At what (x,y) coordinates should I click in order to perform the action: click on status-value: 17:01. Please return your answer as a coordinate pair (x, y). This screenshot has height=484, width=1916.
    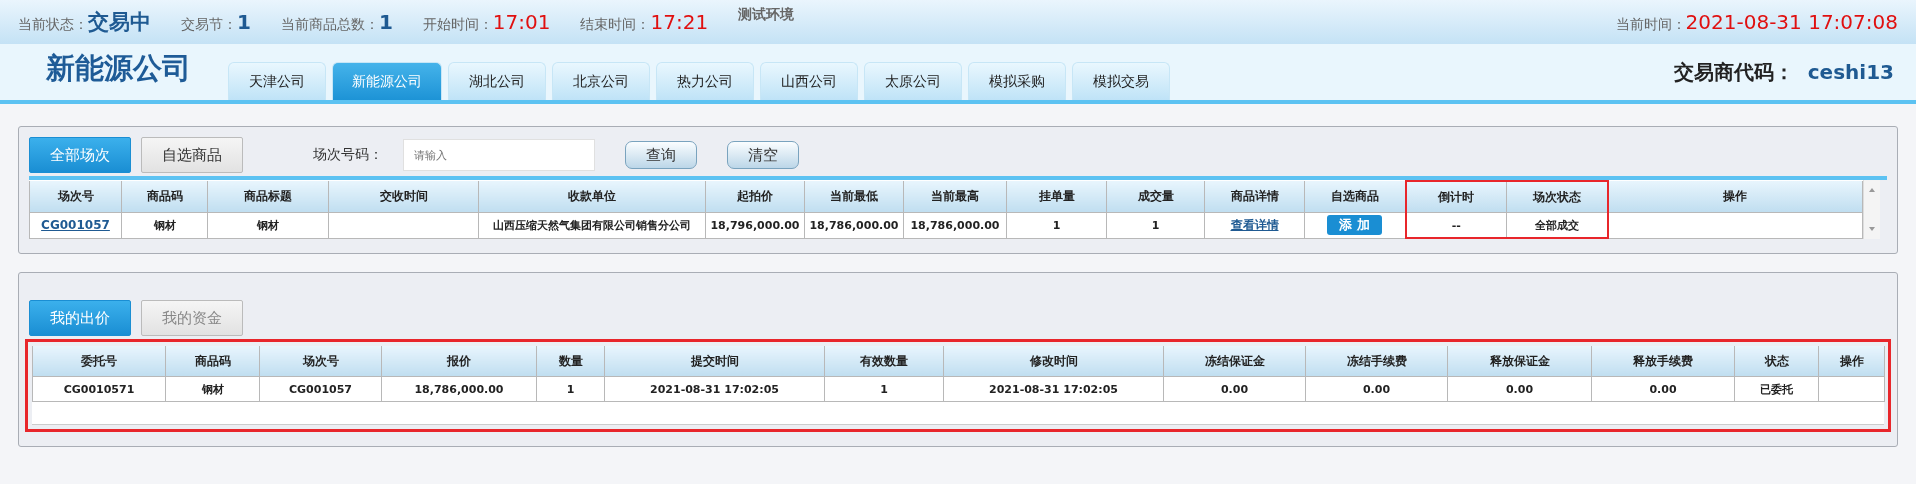
    Looking at the image, I should click on (521, 22).